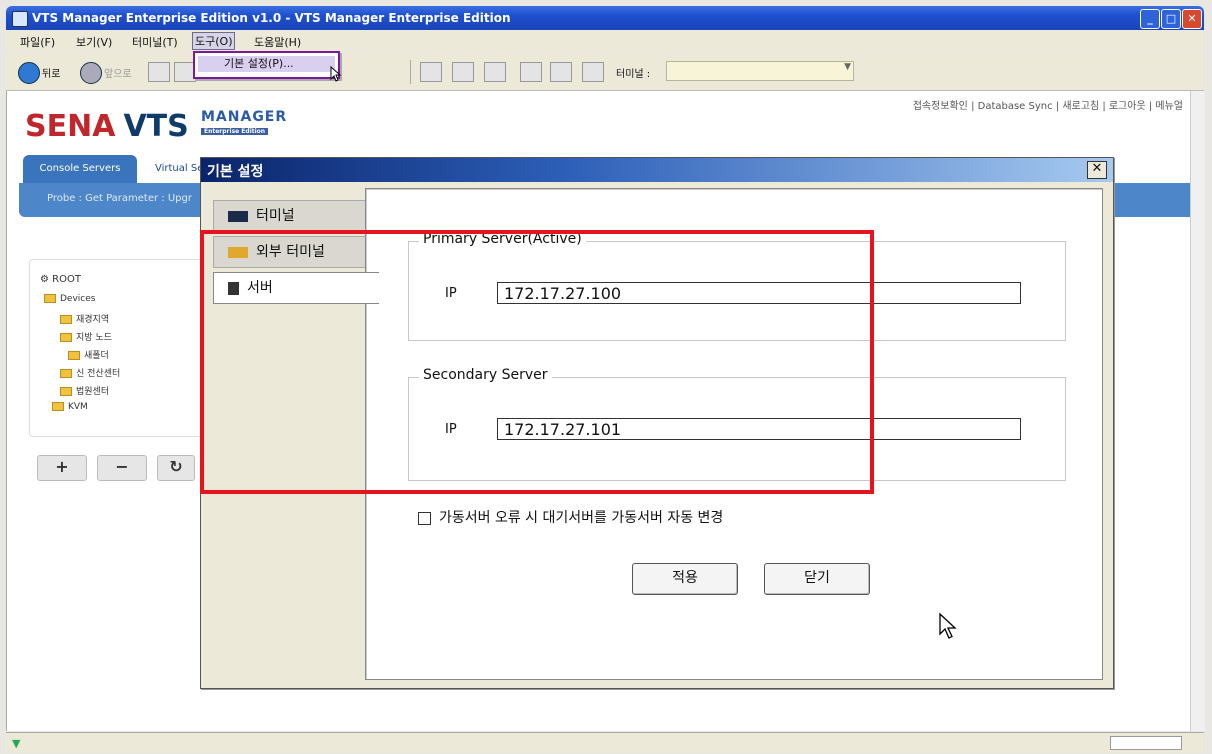 This screenshot has height=754, width=1212. Describe the element at coordinates (96, 356) in the screenshot. I see `tree-item-label: 새폴더` at that location.